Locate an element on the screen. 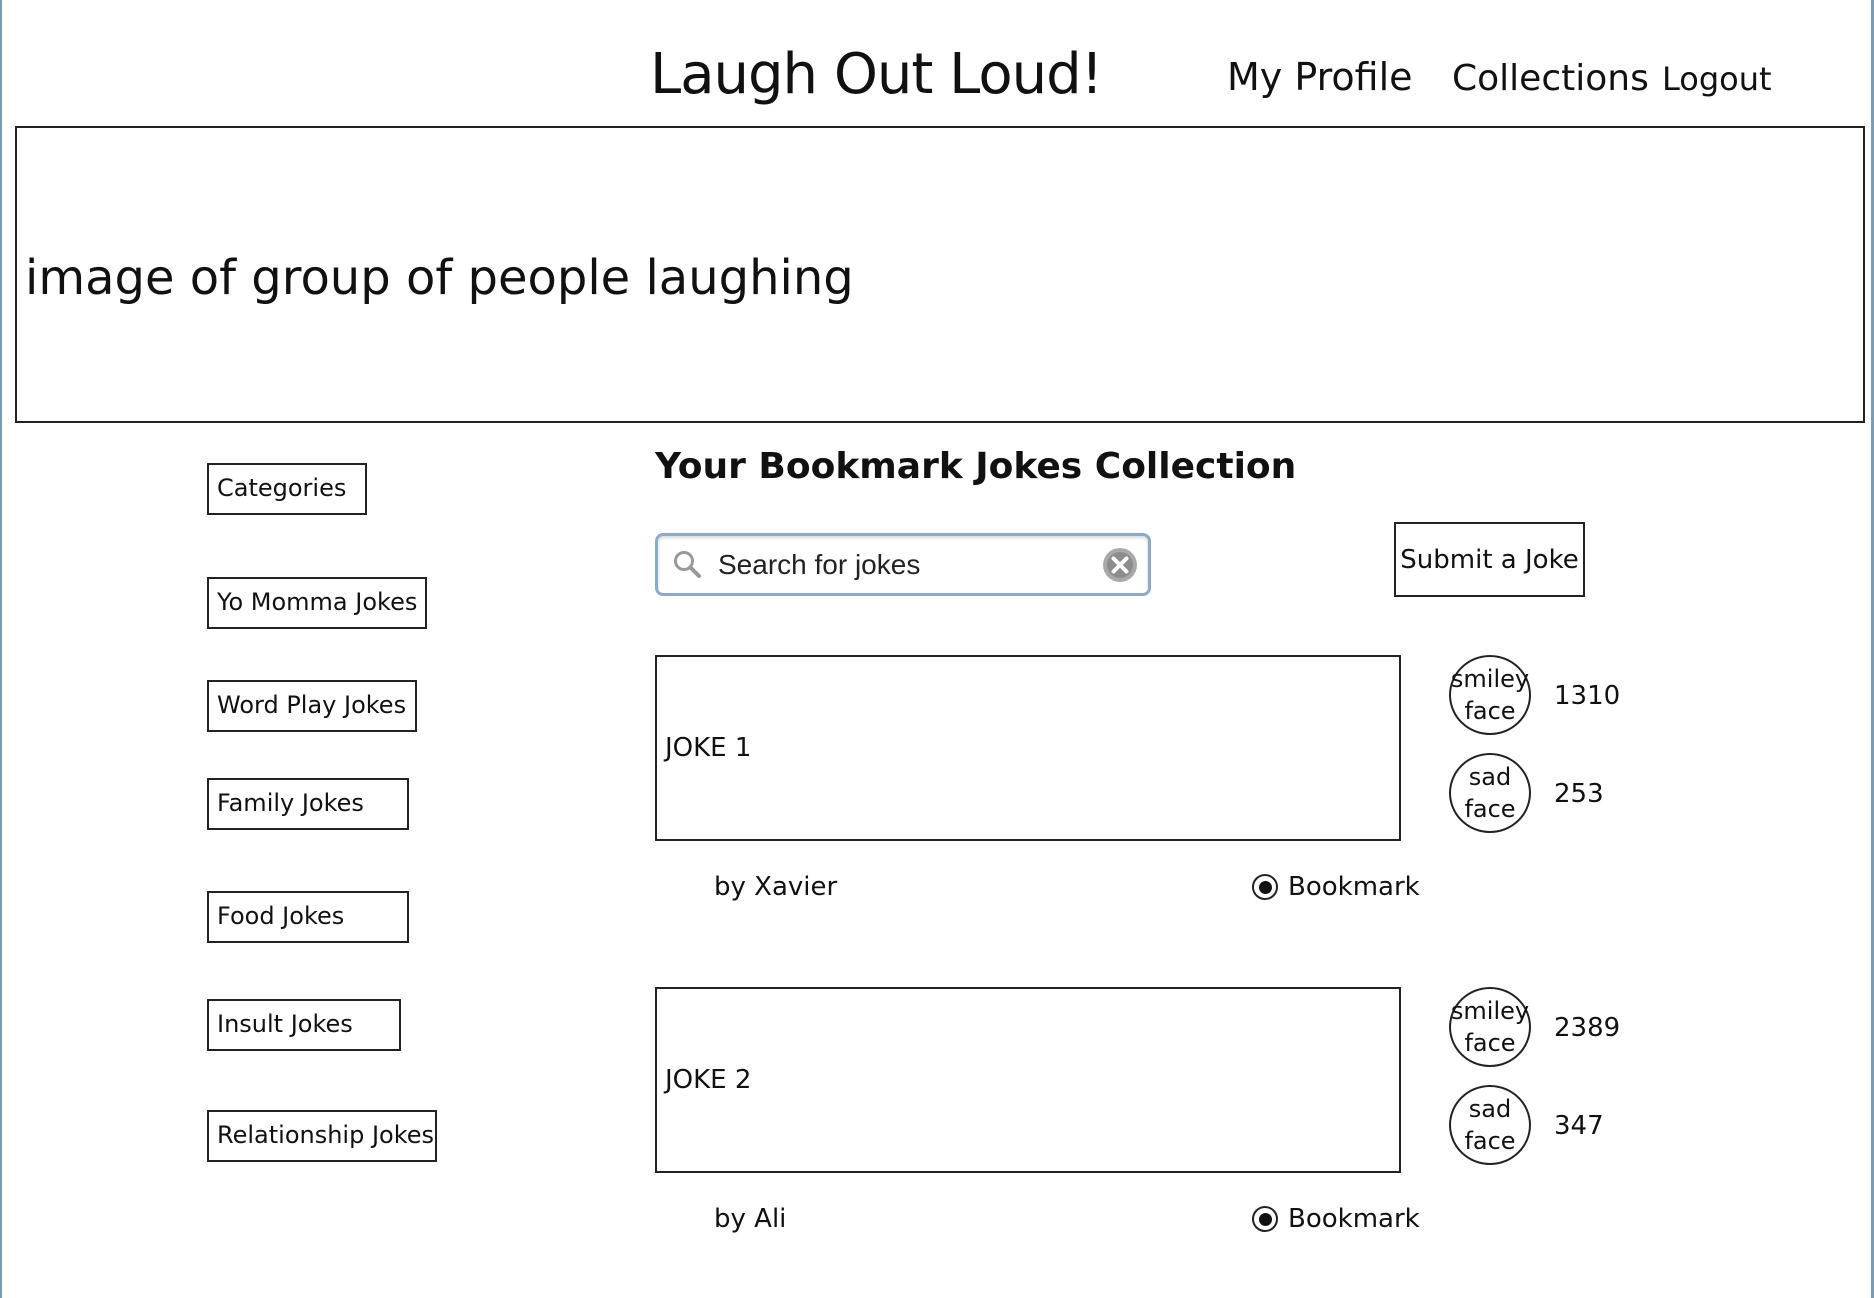  nav-logout: Logout is located at coordinates (1717, 79).